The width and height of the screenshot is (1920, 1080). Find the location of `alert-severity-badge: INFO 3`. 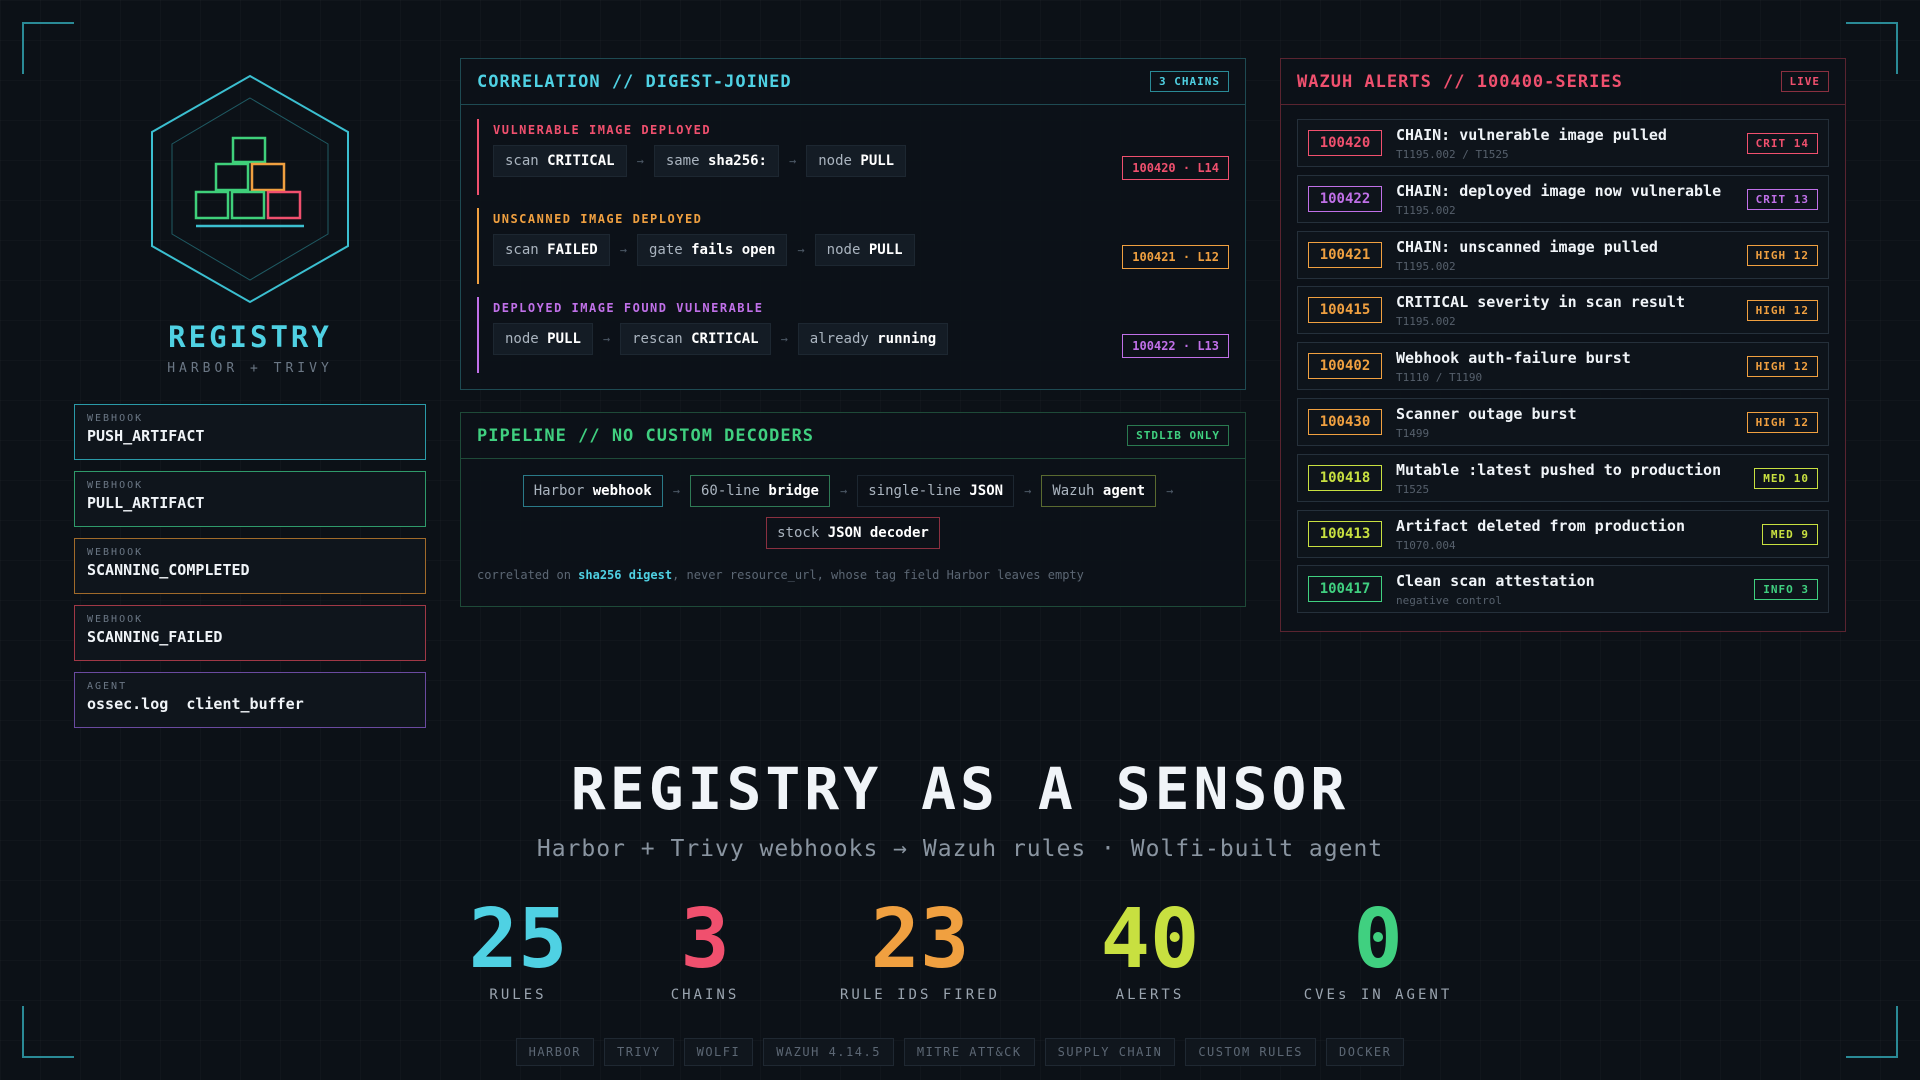

alert-severity-badge: INFO 3 is located at coordinates (1786, 590).